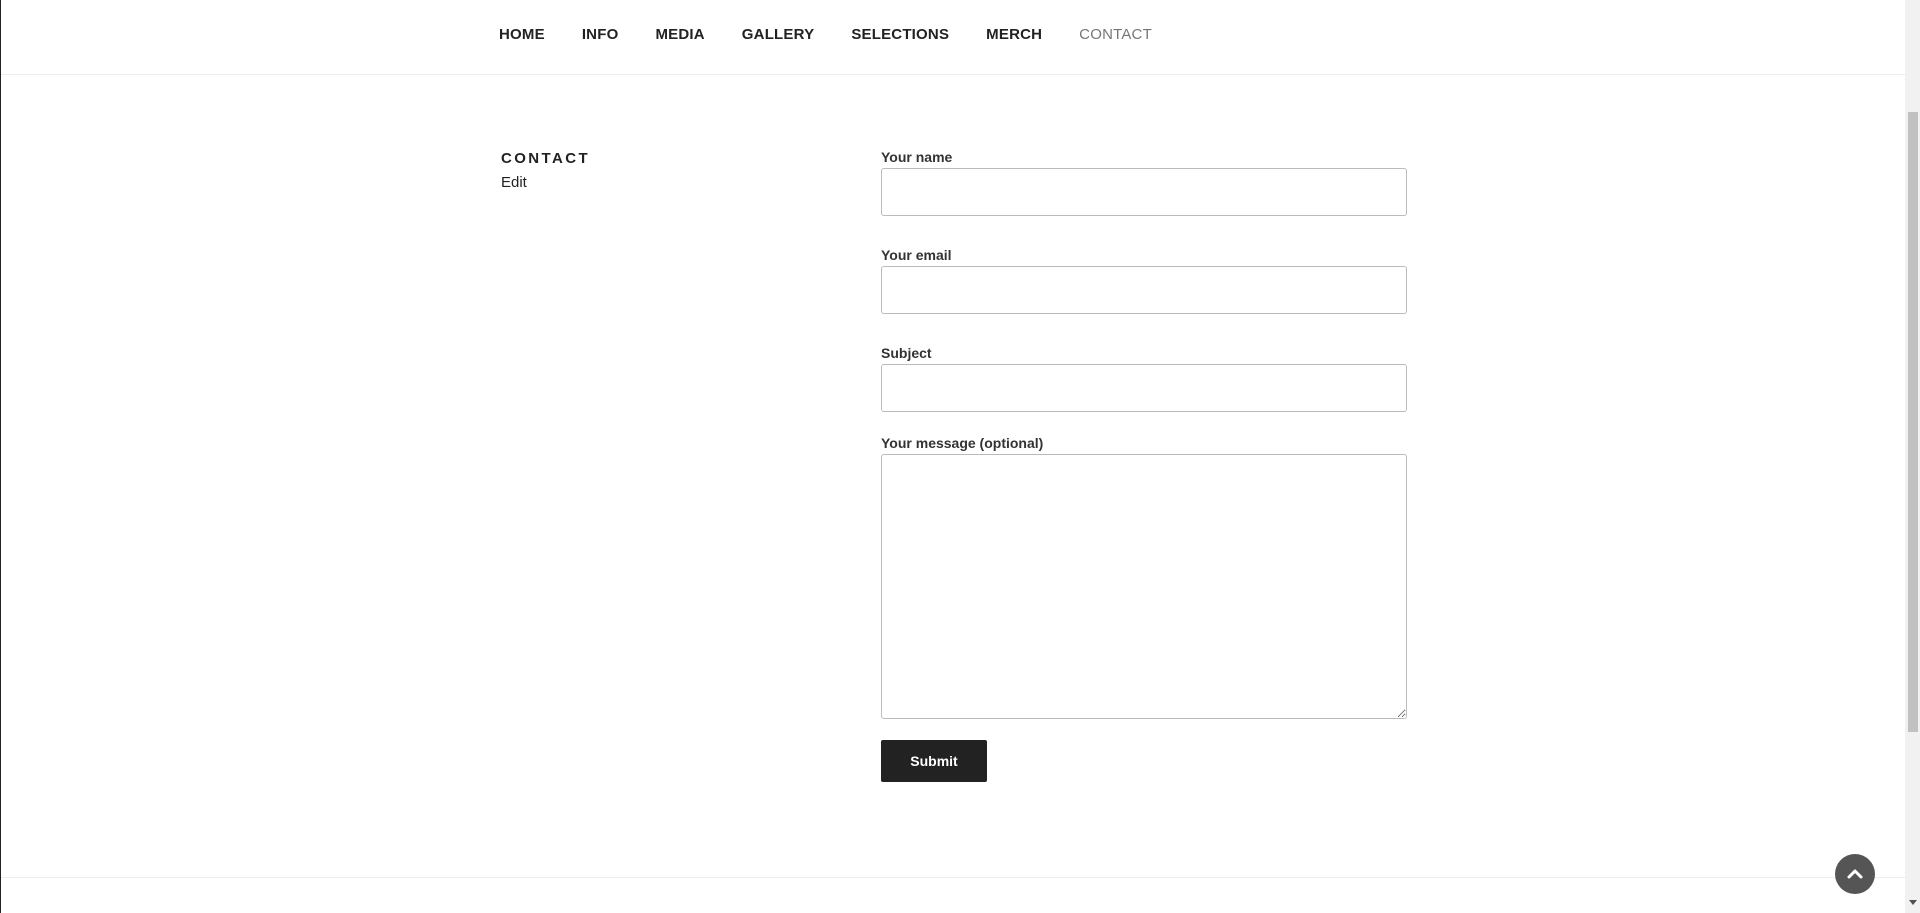 This screenshot has width=1920, height=913. I want to click on nav-item-info: INFO, so click(600, 35).